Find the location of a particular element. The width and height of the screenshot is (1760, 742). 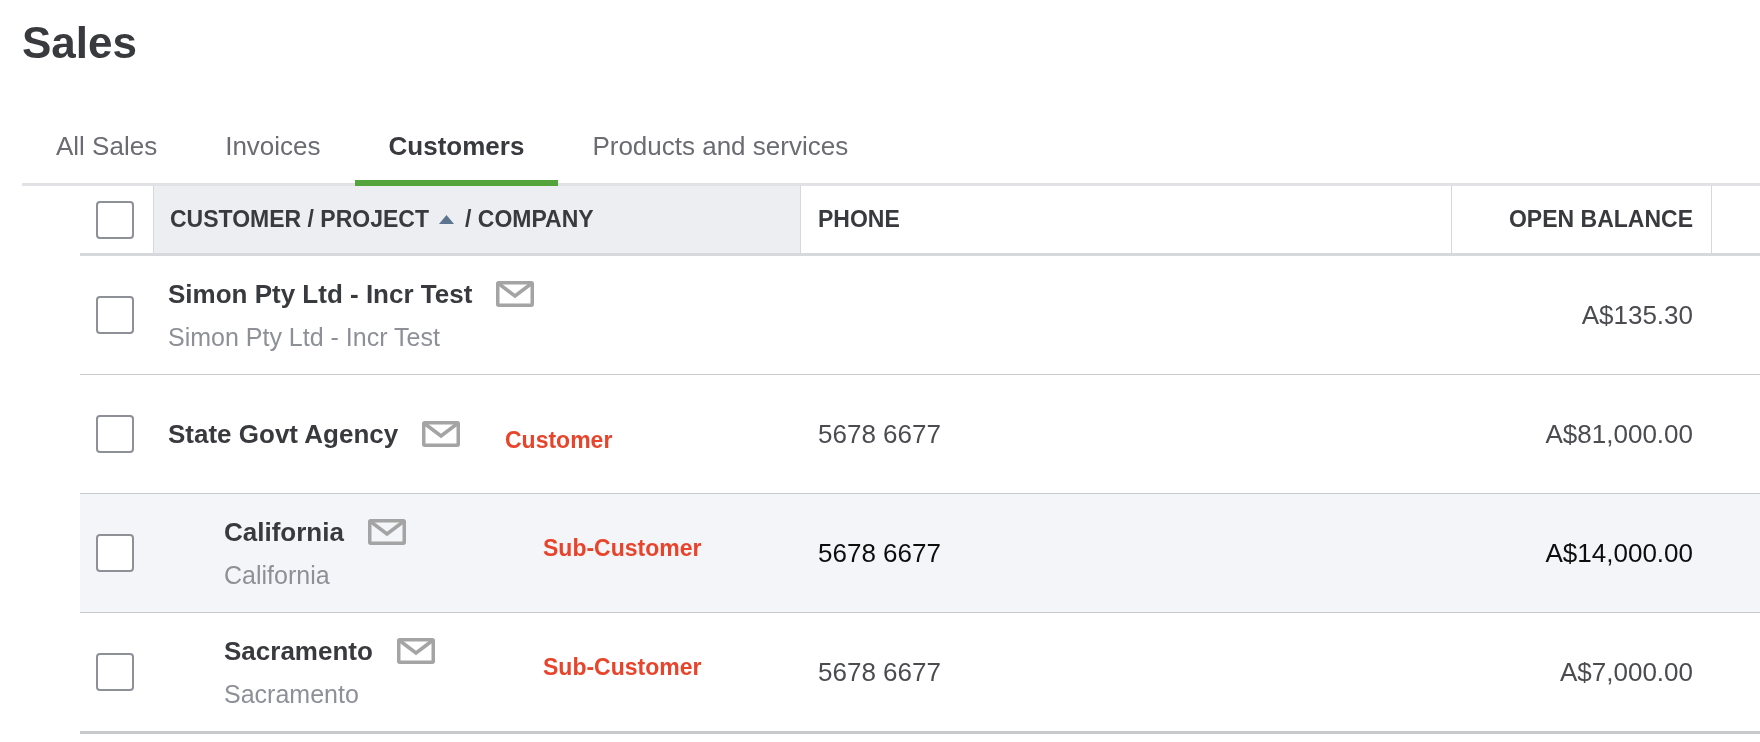

customer-name: Sacramento is located at coordinates (298, 650).